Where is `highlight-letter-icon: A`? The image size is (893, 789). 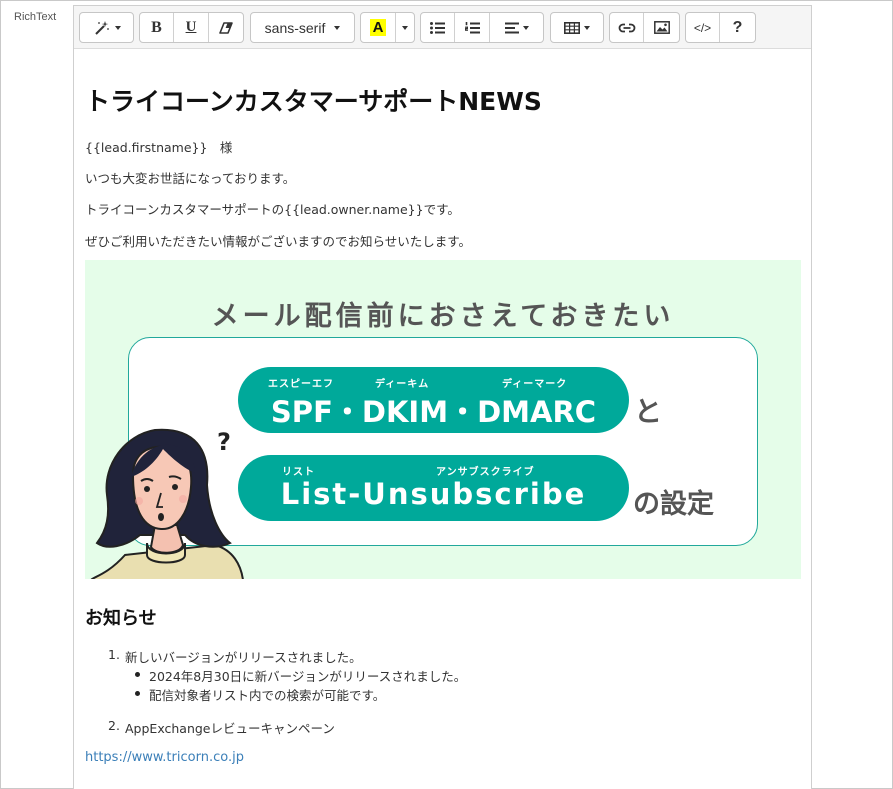
highlight-letter-icon: A is located at coordinates (378, 27).